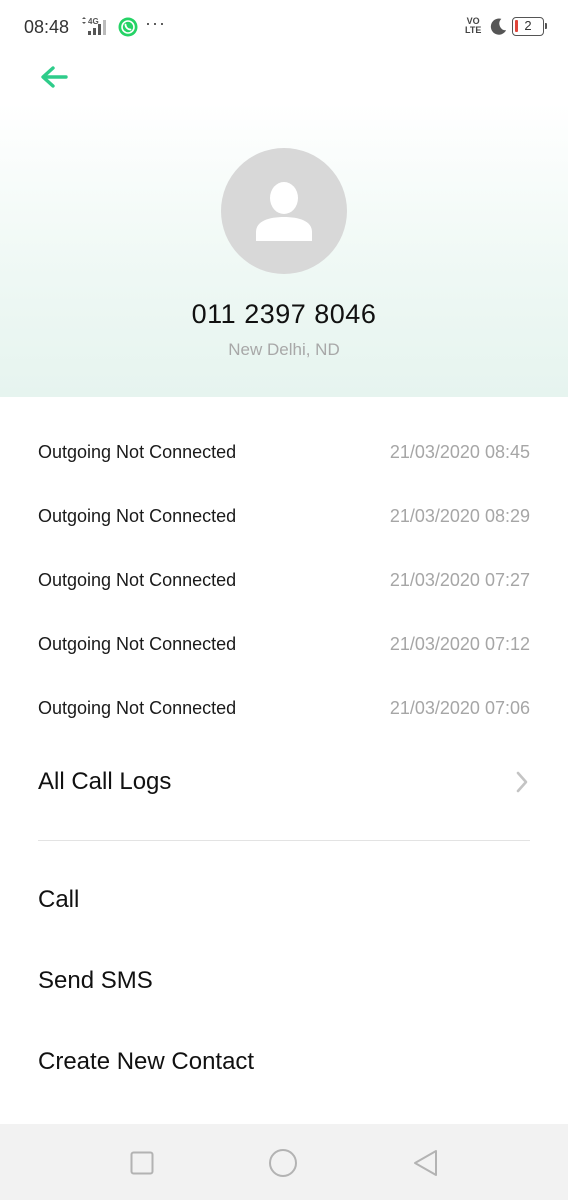  What do you see at coordinates (284, 517) in the screenshot?
I see `call-log-row: Outgoing Not Connected 21/03/2020 08:29` at bounding box center [284, 517].